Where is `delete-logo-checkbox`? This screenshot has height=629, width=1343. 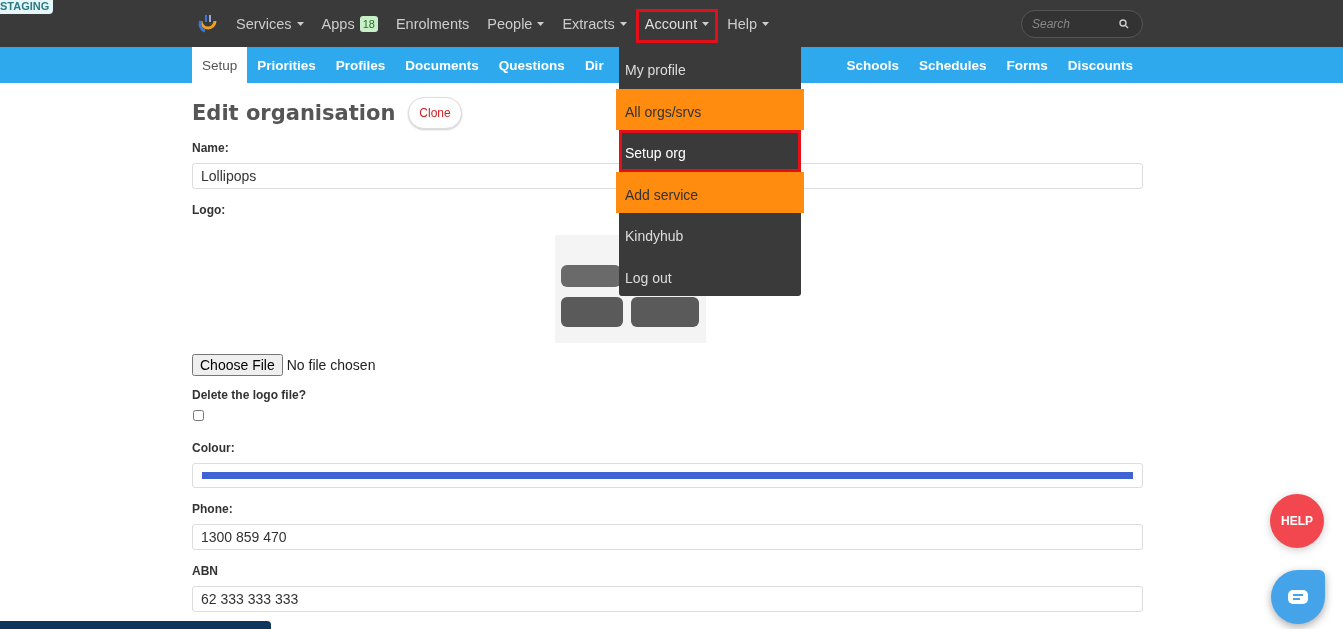 delete-logo-checkbox is located at coordinates (198, 415).